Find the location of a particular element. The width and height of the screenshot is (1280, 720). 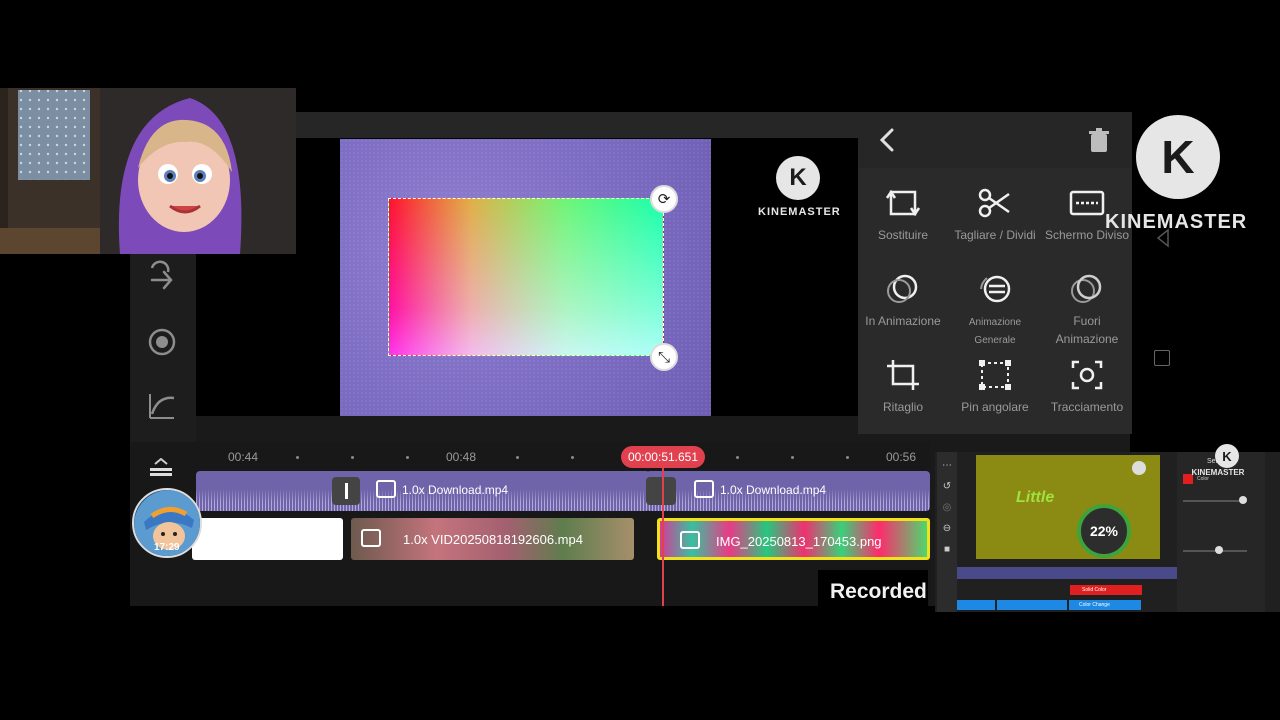

menu-item-split: Tagliare / Dividi is located at coordinates (995, 214).